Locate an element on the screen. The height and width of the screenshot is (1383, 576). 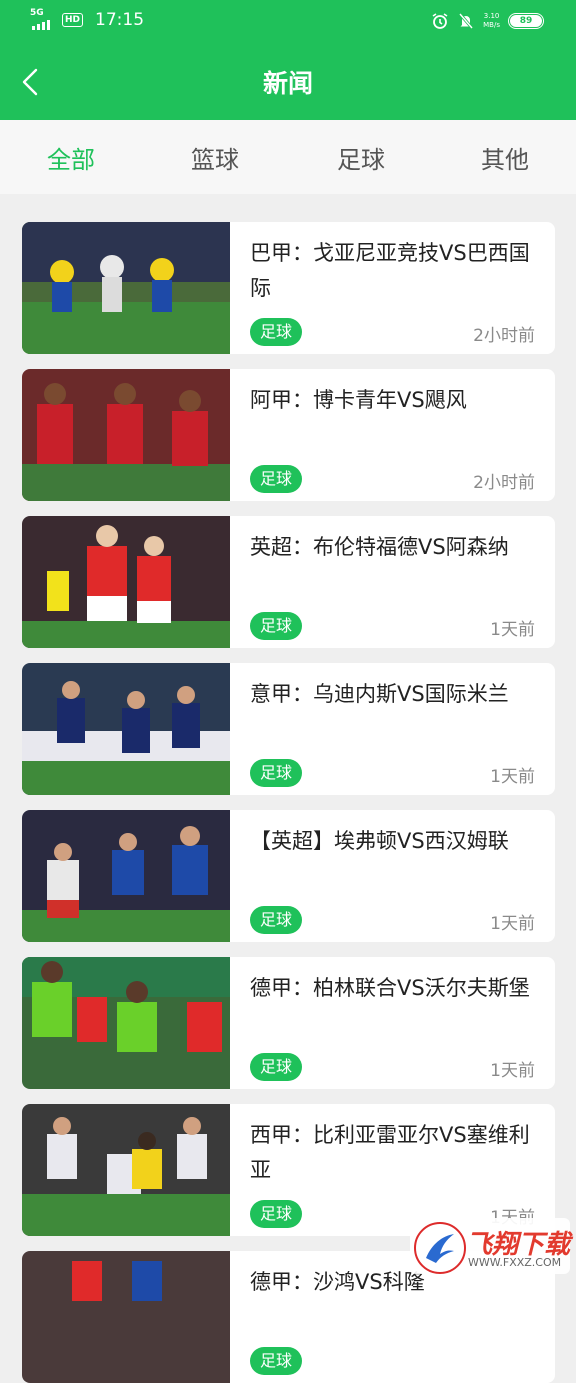
status-time: 17:15 is located at coordinates (120, 20).